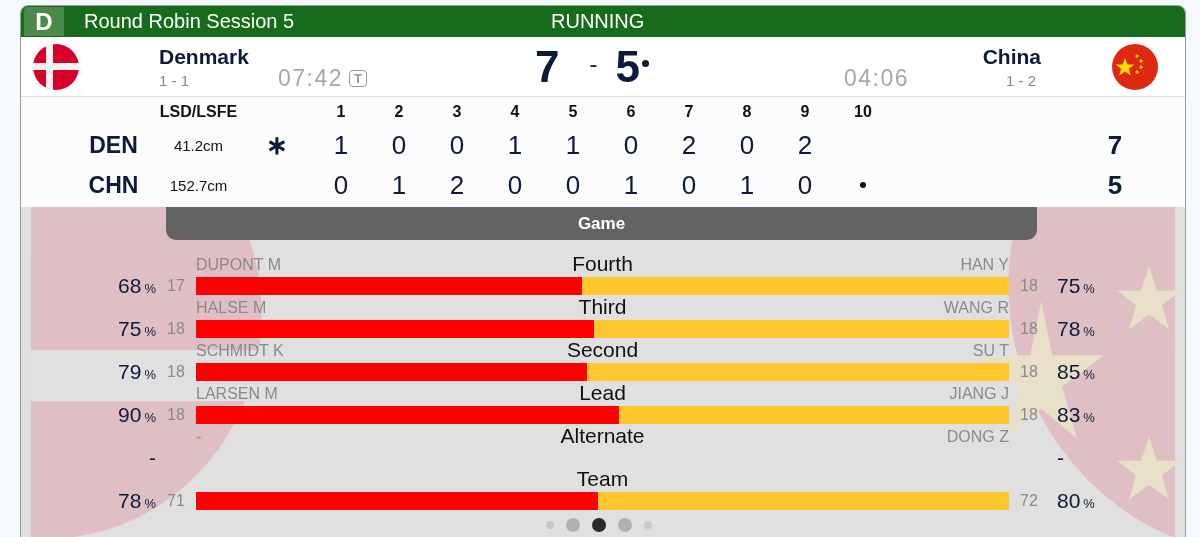  What do you see at coordinates (199, 436) in the screenshot?
I see `player-name: -` at bounding box center [199, 436].